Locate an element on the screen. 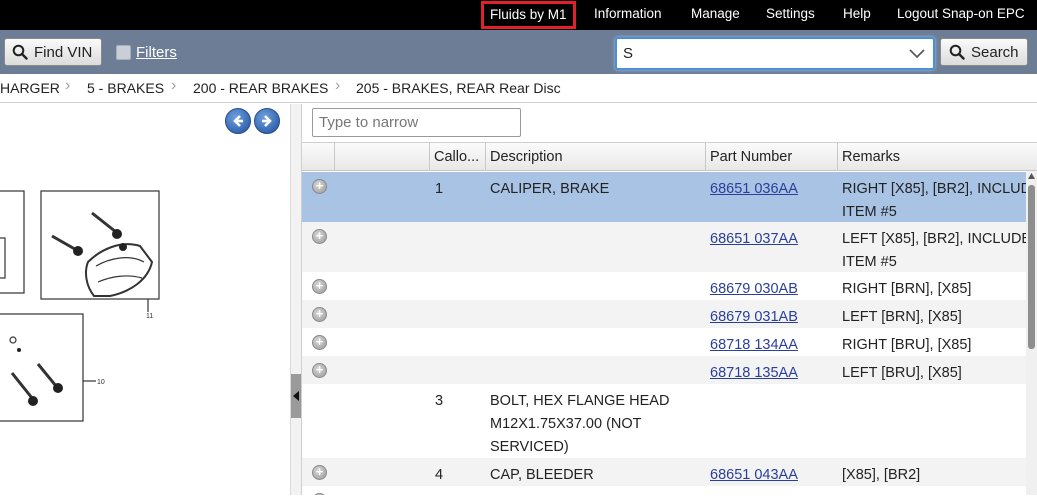  remarks-cell: RIGHT [X85], [BR2], INCLUDE ITEM #5 is located at coordinates (939, 201).